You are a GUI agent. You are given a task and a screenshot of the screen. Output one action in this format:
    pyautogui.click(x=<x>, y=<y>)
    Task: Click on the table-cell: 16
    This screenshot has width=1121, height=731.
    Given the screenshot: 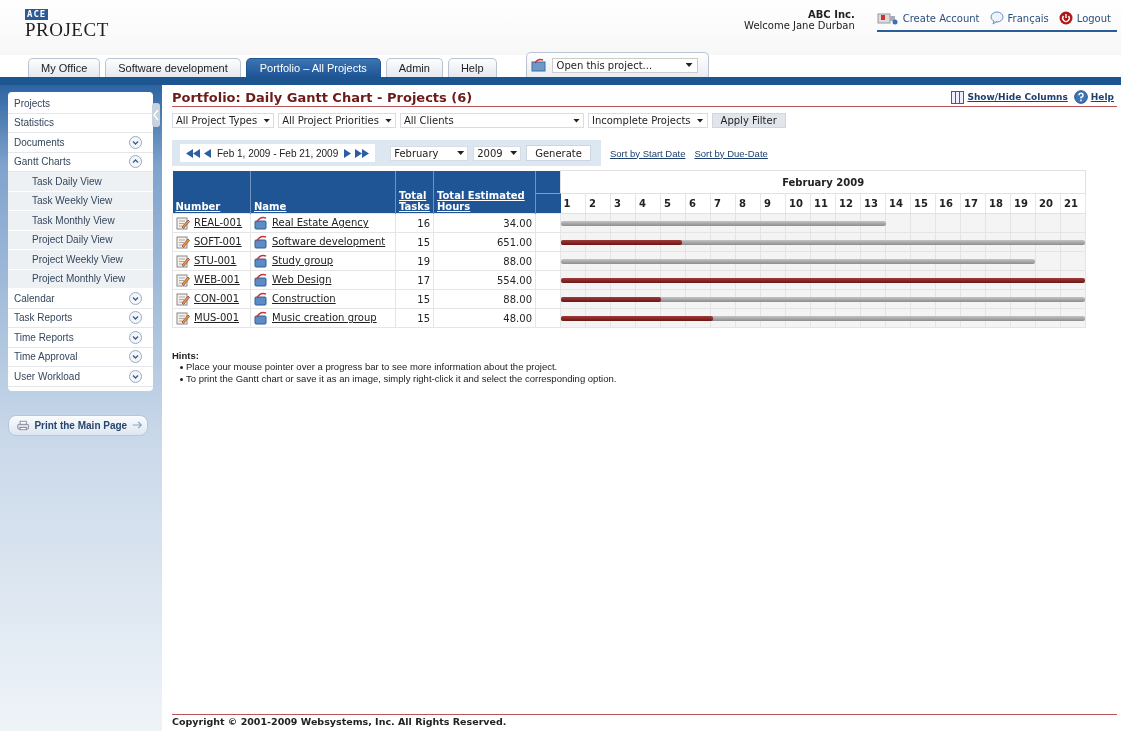 What is the action you would take?
    pyautogui.click(x=414, y=223)
    